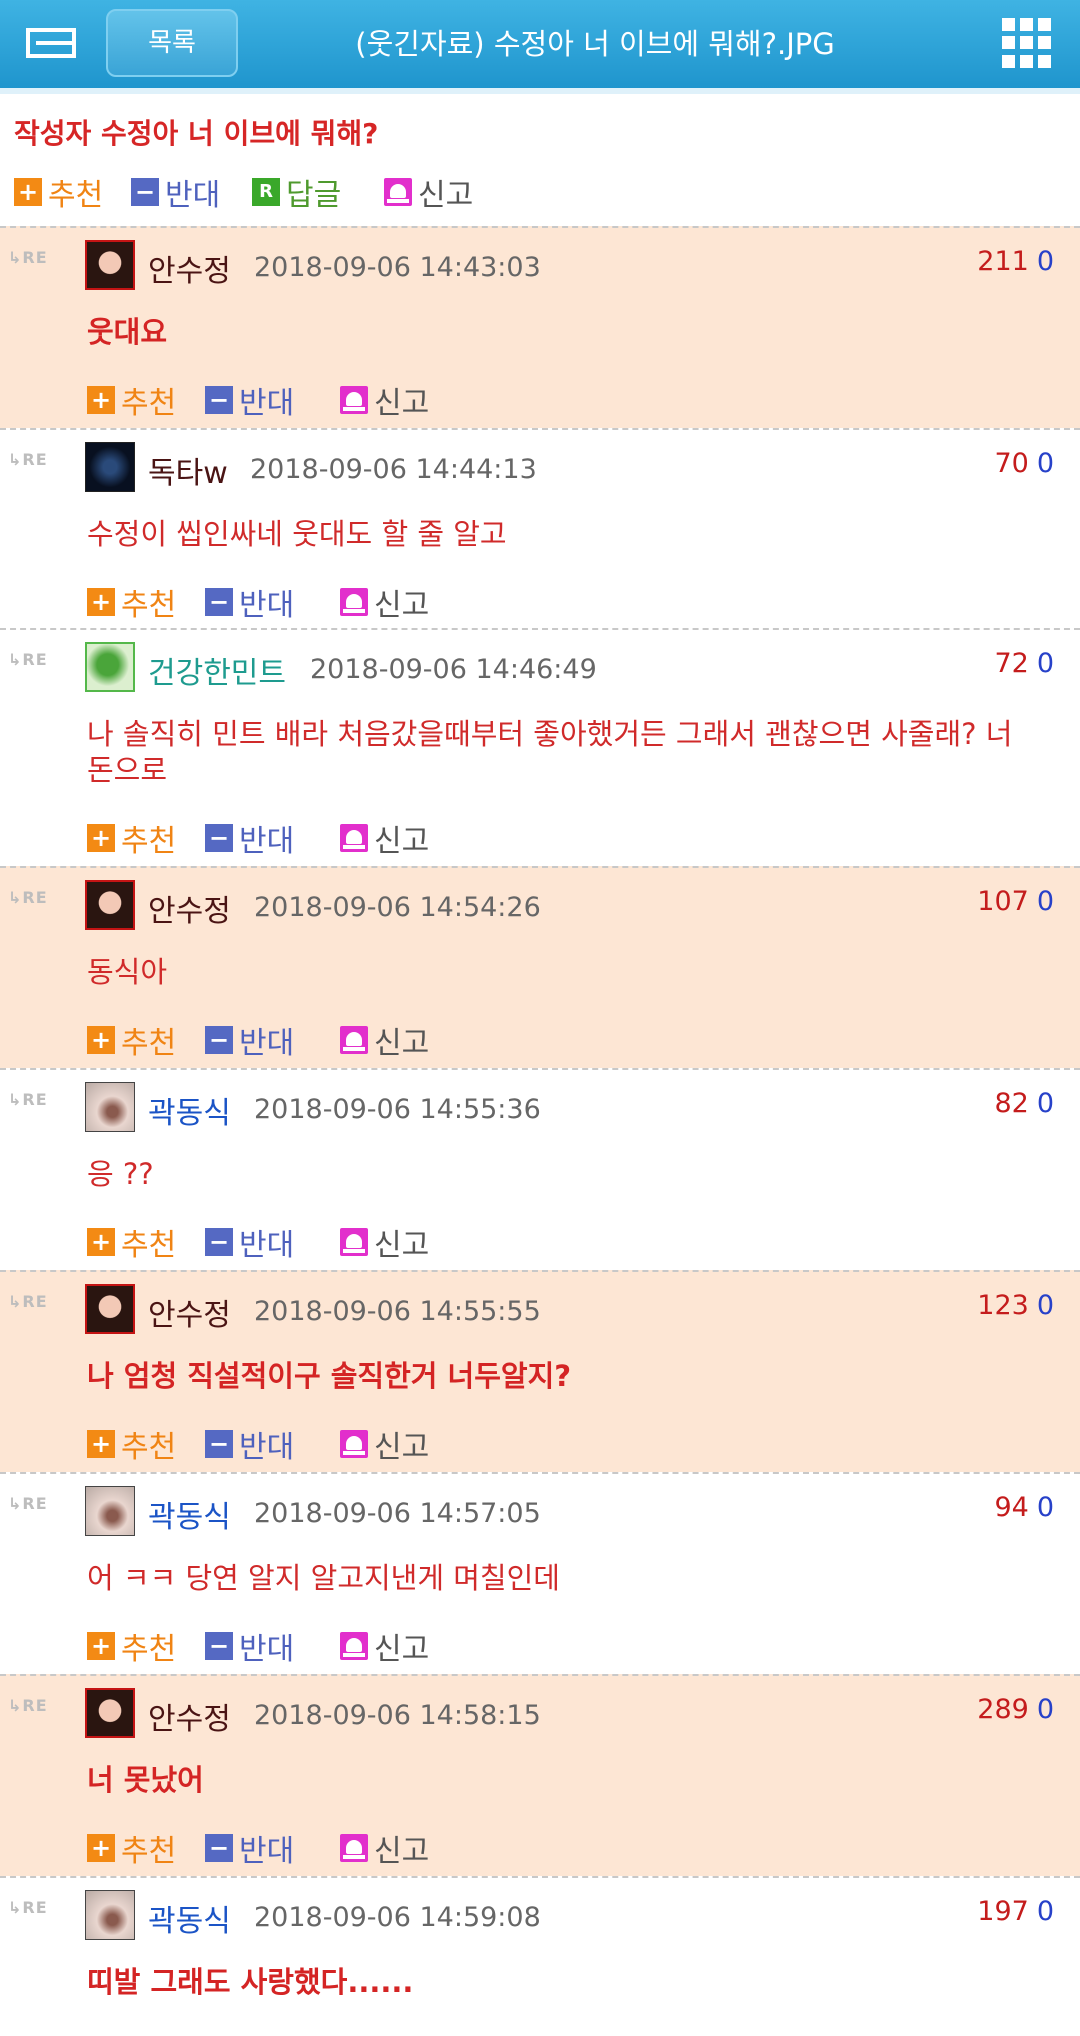 This screenshot has width=1080, height=2036. What do you see at coordinates (595, 44) in the screenshot?
I see `page-title: (웃긴자료) 수정아 너 이브에 뭐해?.JPG` at bounding box center [595, 44].